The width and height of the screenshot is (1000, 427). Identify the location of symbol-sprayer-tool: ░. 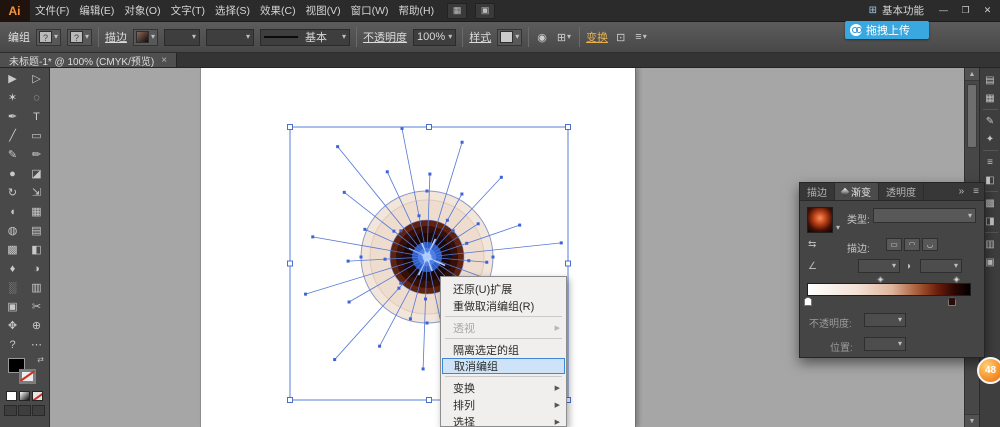
(13, 287).